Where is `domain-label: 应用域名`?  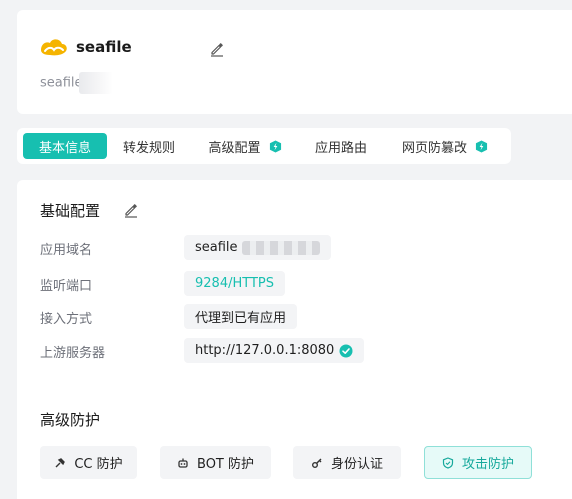 domain-label: 应用域名 is located at coordinates (66, 250).